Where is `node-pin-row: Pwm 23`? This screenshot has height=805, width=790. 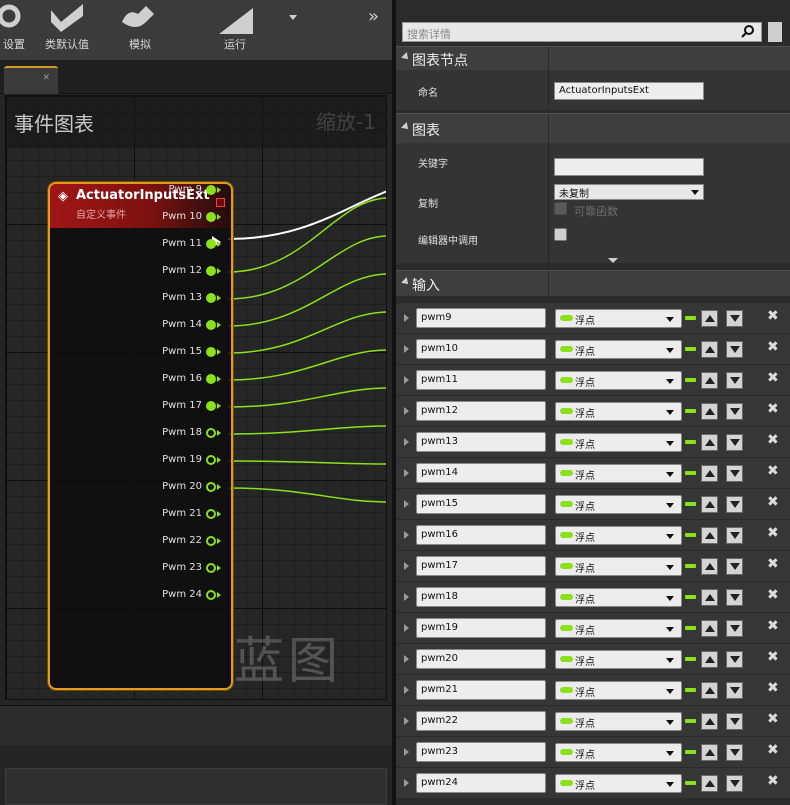
node-pin-row: Pwm 23 is located at coordinates (191, 570).